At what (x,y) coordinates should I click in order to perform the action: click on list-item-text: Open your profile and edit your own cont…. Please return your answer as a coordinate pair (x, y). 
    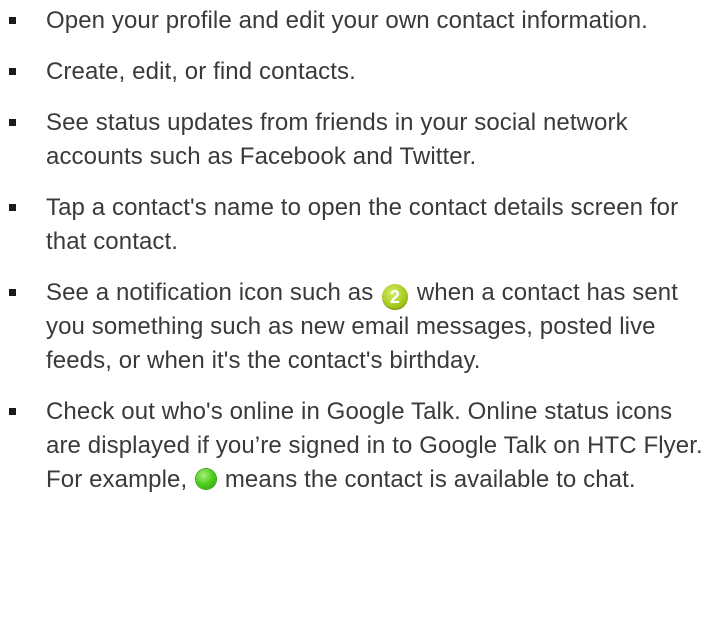
    Looking at the image, I should click on (347, 20).